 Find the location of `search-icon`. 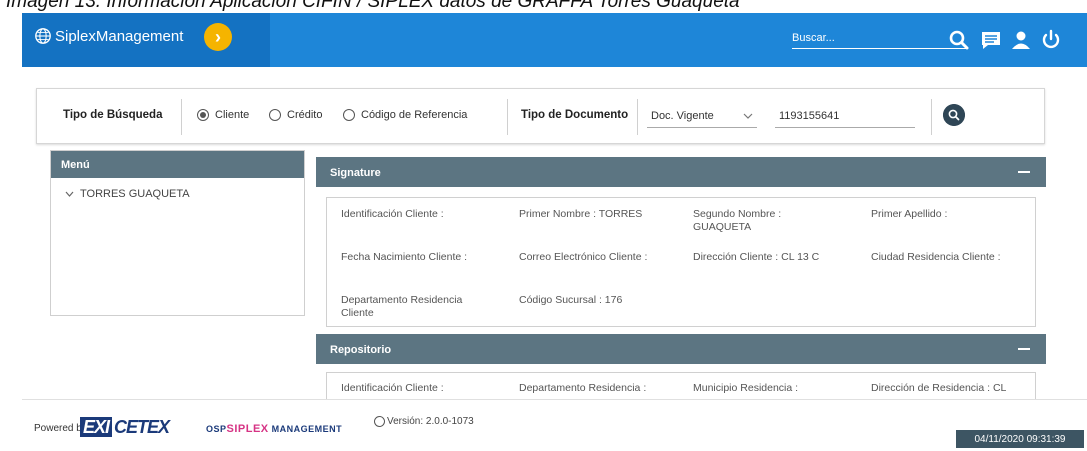

search-icon is located at coordinates (959, 40).